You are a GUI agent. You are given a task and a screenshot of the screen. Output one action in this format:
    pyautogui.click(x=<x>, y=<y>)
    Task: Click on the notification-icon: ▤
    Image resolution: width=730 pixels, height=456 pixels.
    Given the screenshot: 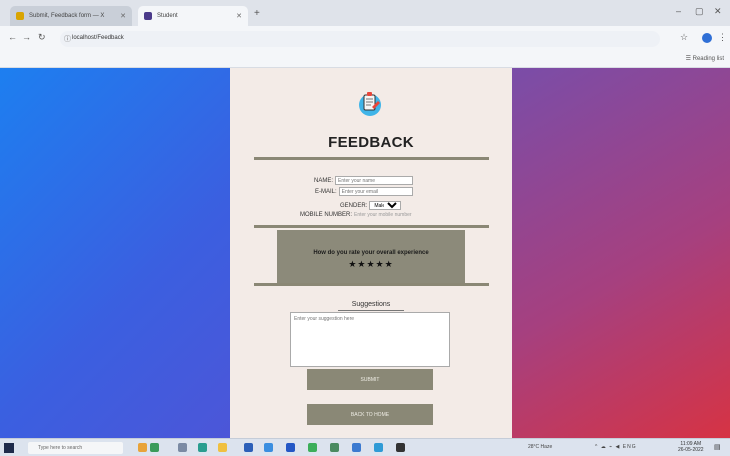 What is the action you would take?
    pyautogui.click(x=717, y=447)
    